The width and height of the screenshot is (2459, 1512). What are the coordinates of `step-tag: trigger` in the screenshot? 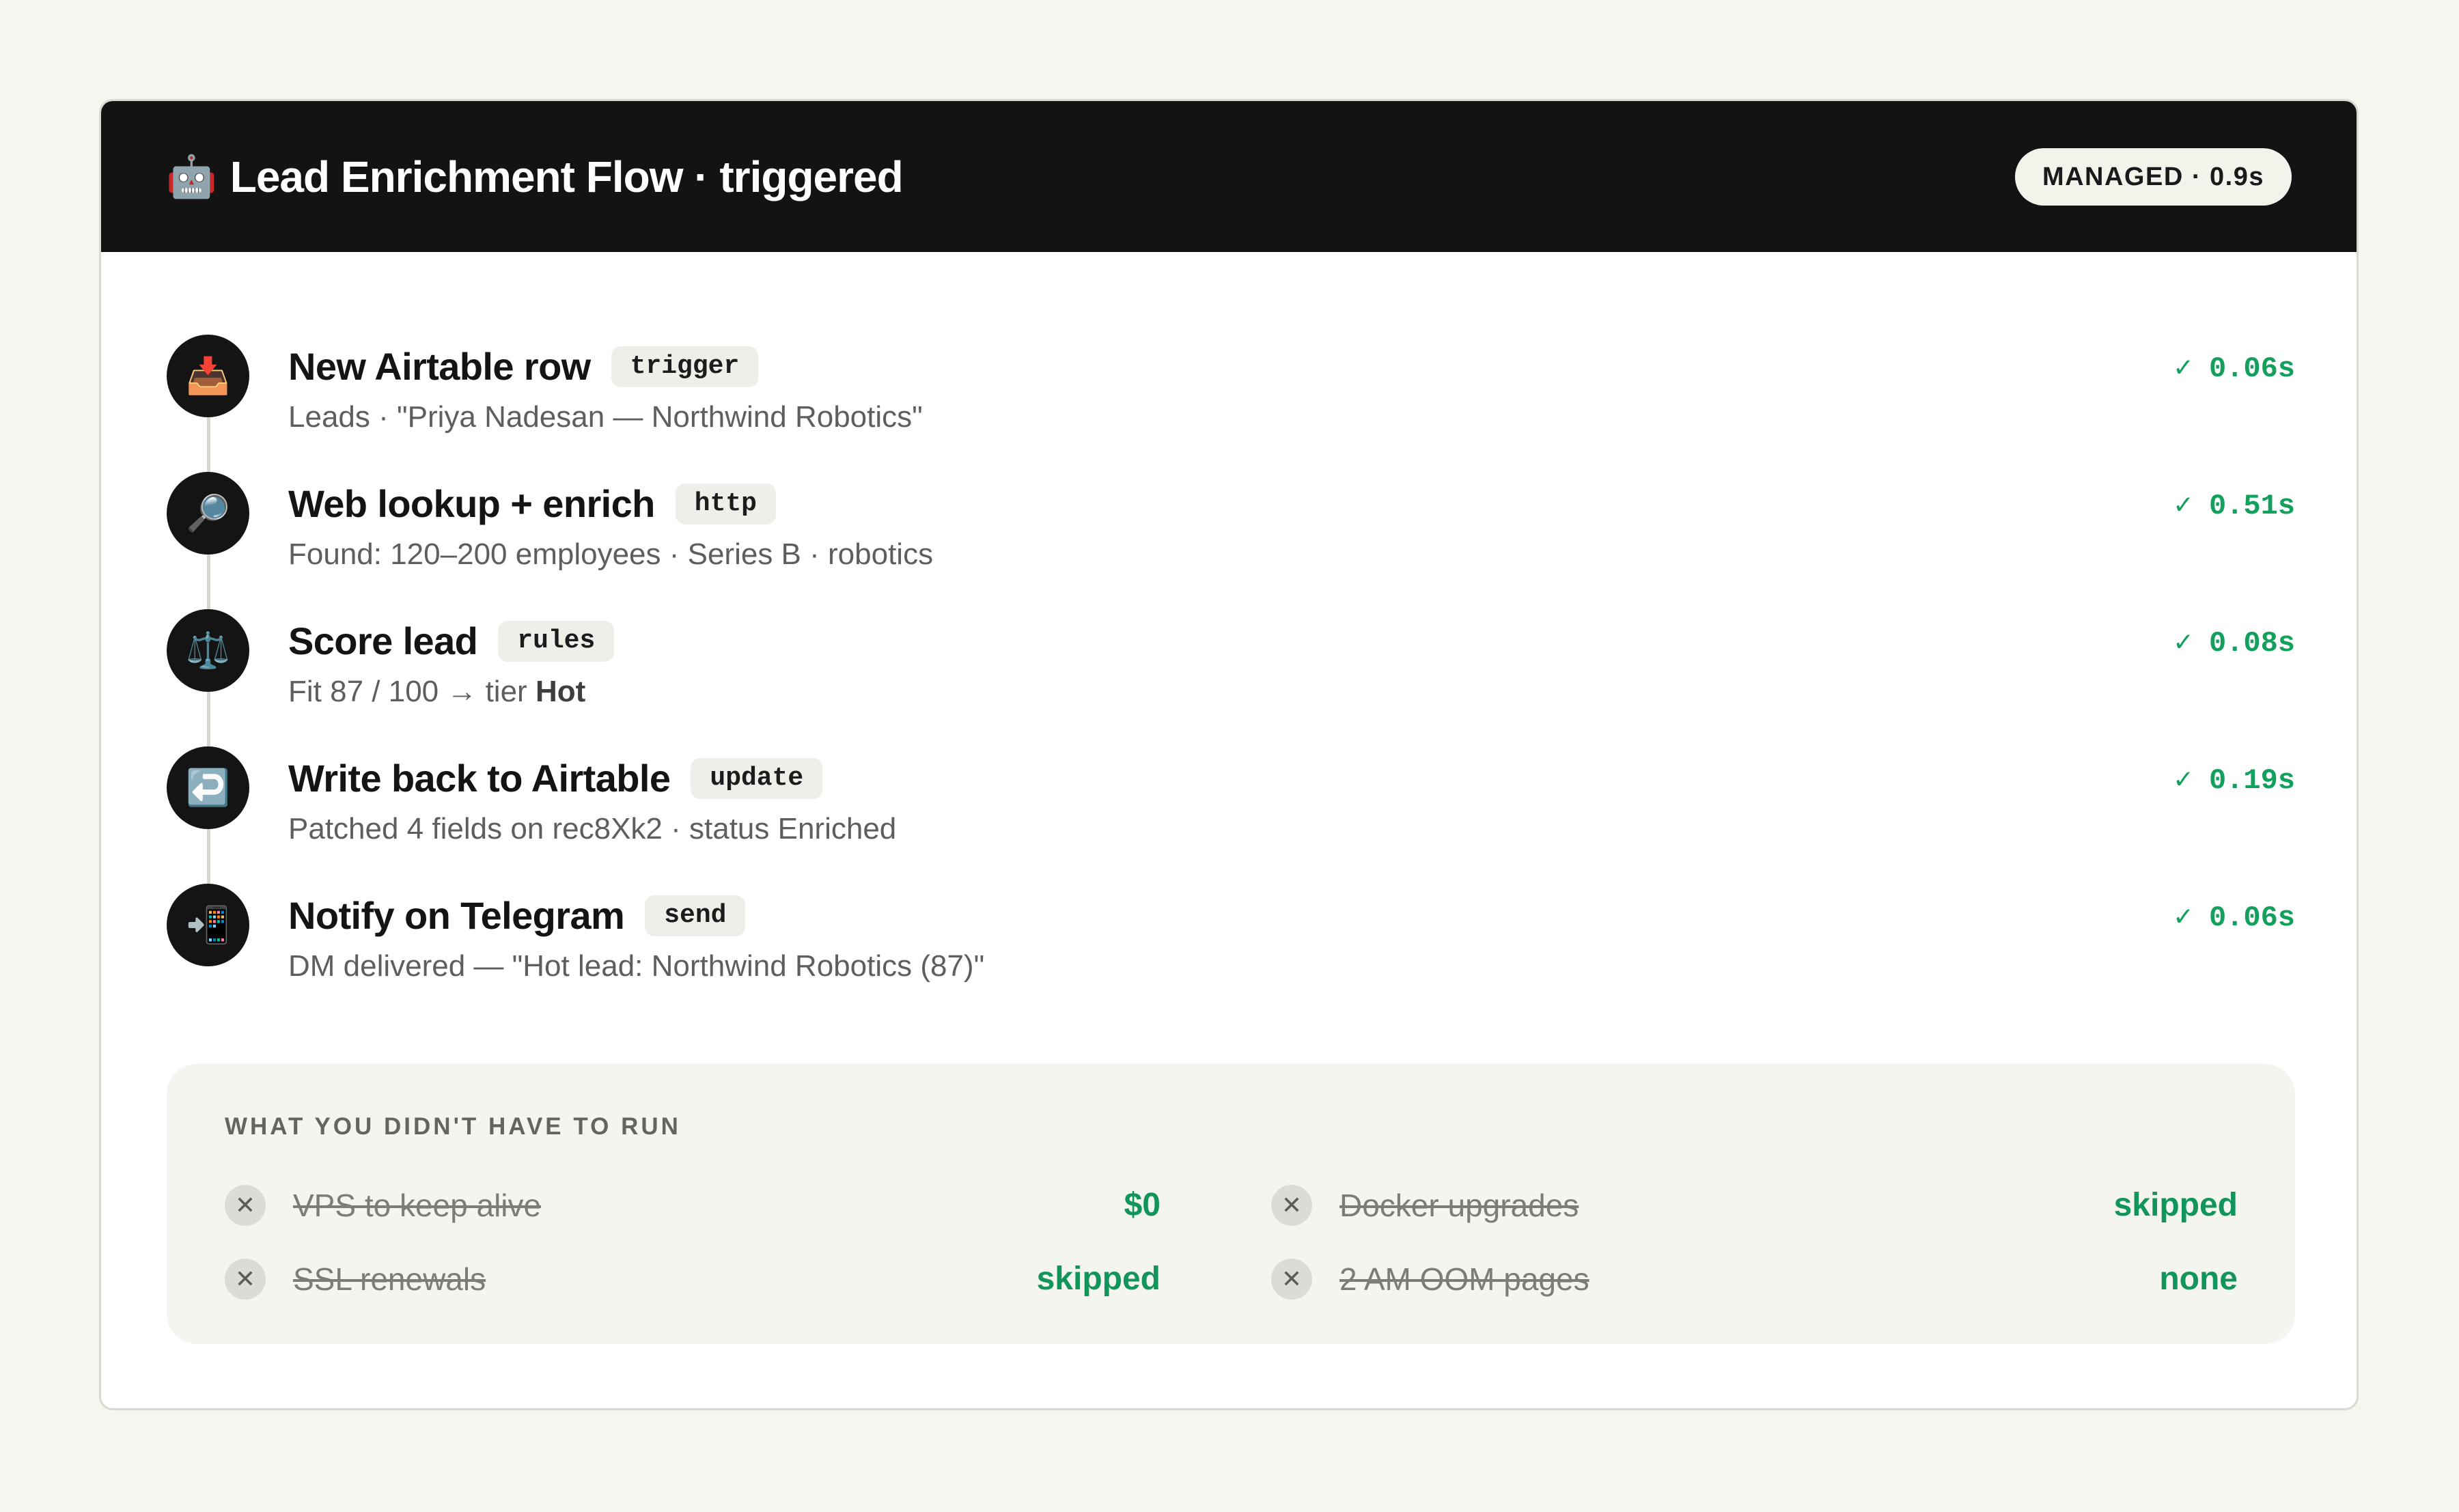 It's located at (685, 366).